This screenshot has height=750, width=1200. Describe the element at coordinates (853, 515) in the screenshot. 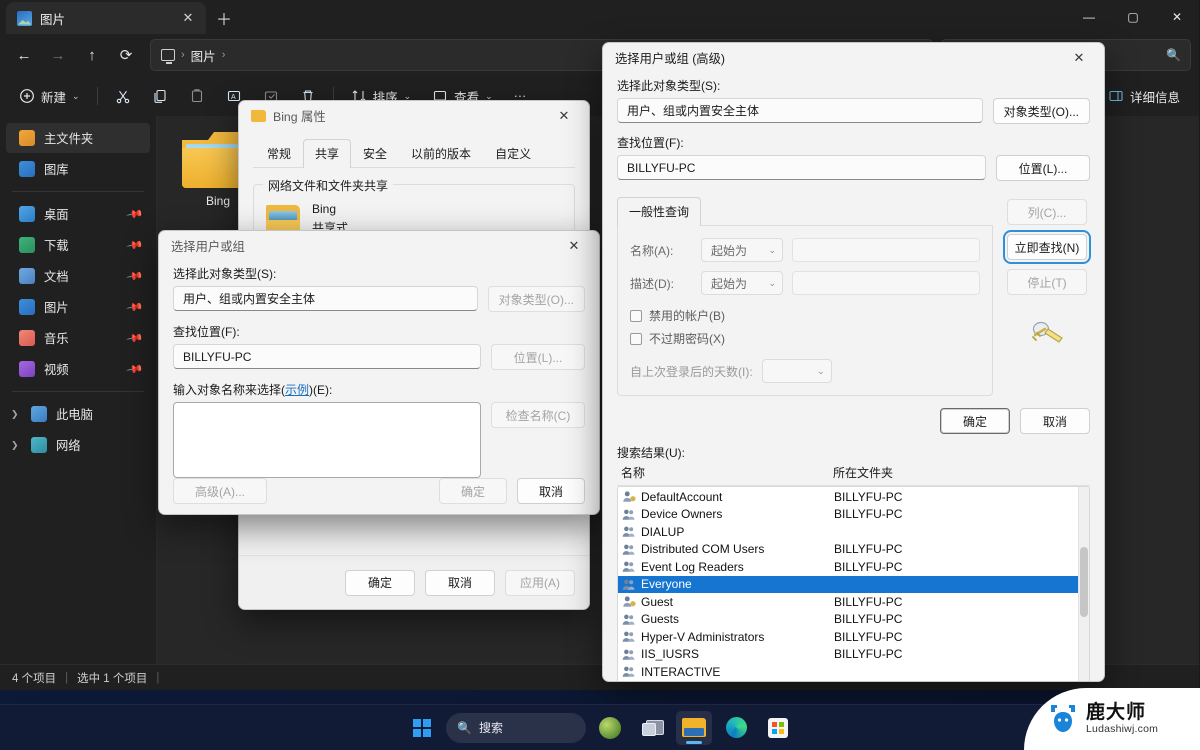

I see `result-row: Device Owners BILLYFU-PC` at that location.